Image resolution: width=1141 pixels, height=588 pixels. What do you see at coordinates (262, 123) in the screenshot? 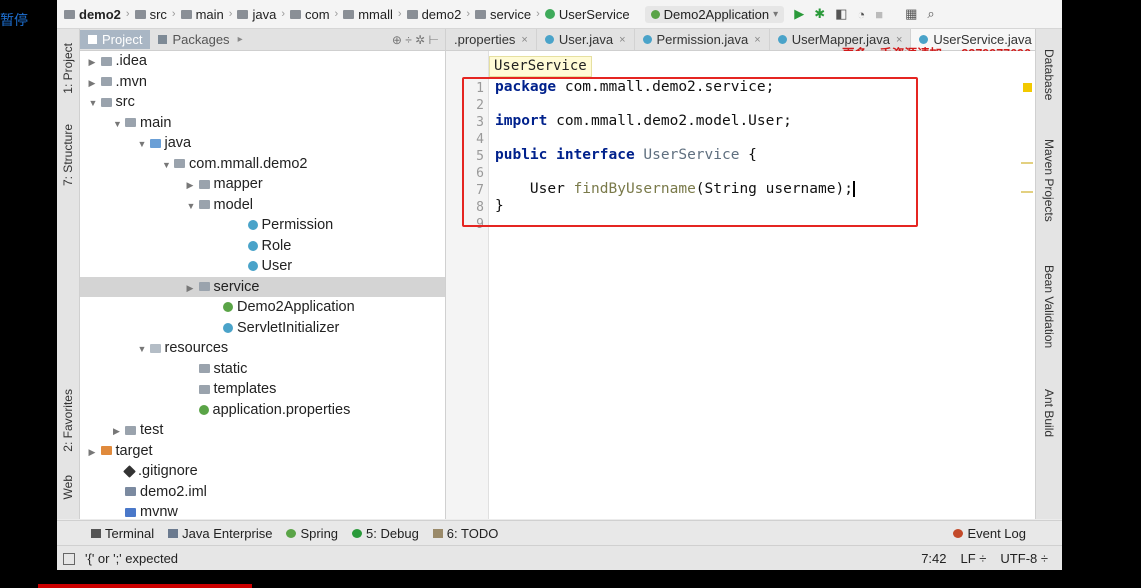
I see `tree-item: ▼ main` at bounding box center [262, 123].